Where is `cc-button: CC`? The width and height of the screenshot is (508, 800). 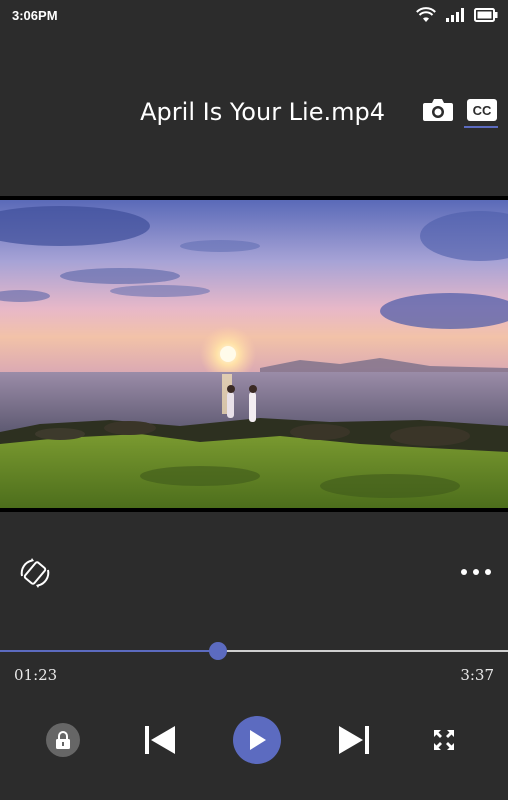
cc-button: CC is located at coordinates (482, 110).